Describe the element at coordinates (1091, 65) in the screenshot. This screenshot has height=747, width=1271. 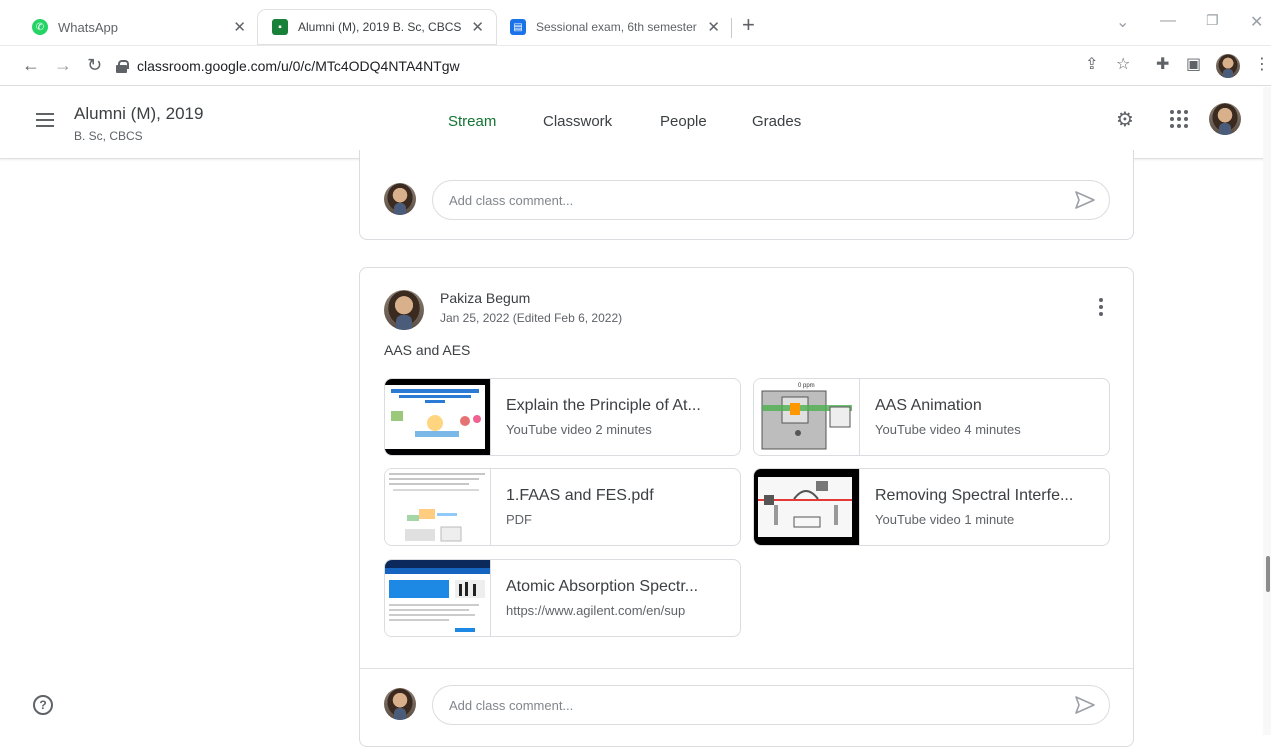
I see `share-icon: ⇪` at that location.